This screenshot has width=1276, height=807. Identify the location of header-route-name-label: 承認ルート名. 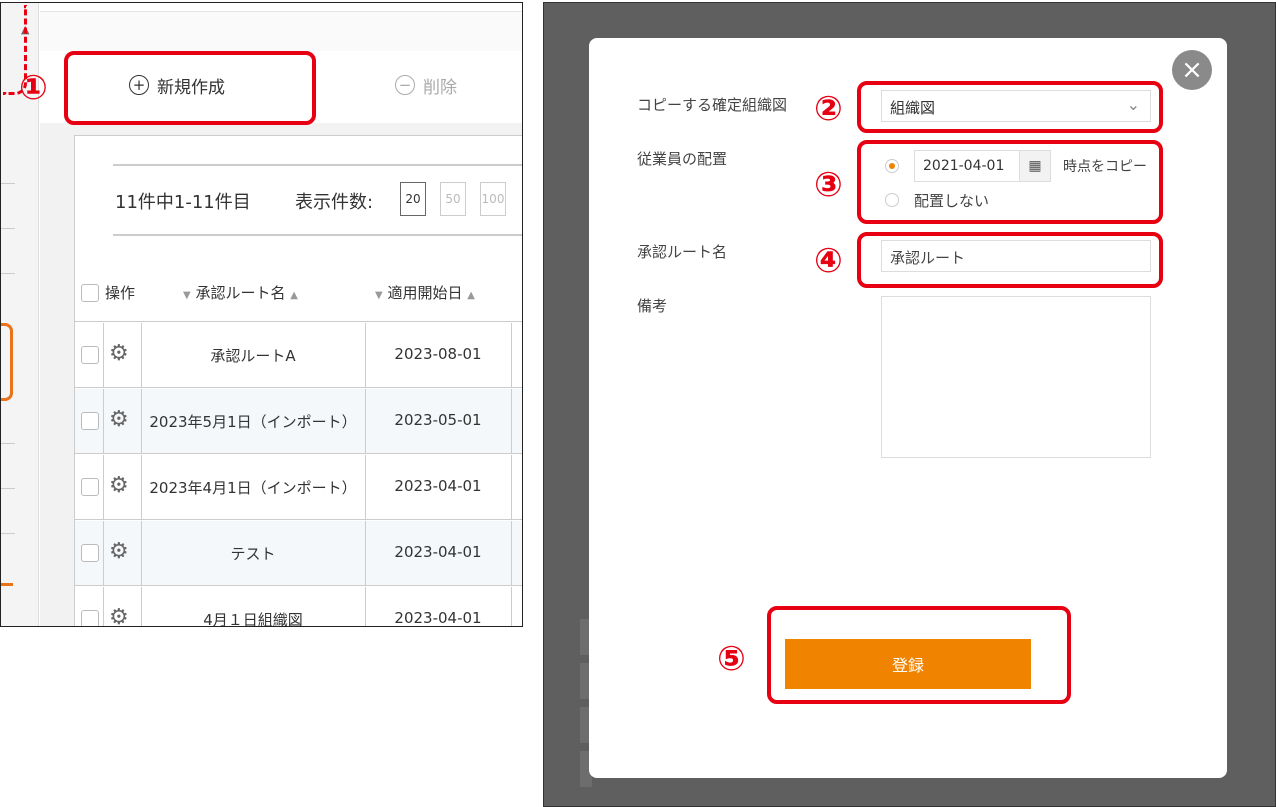
(240, 293).